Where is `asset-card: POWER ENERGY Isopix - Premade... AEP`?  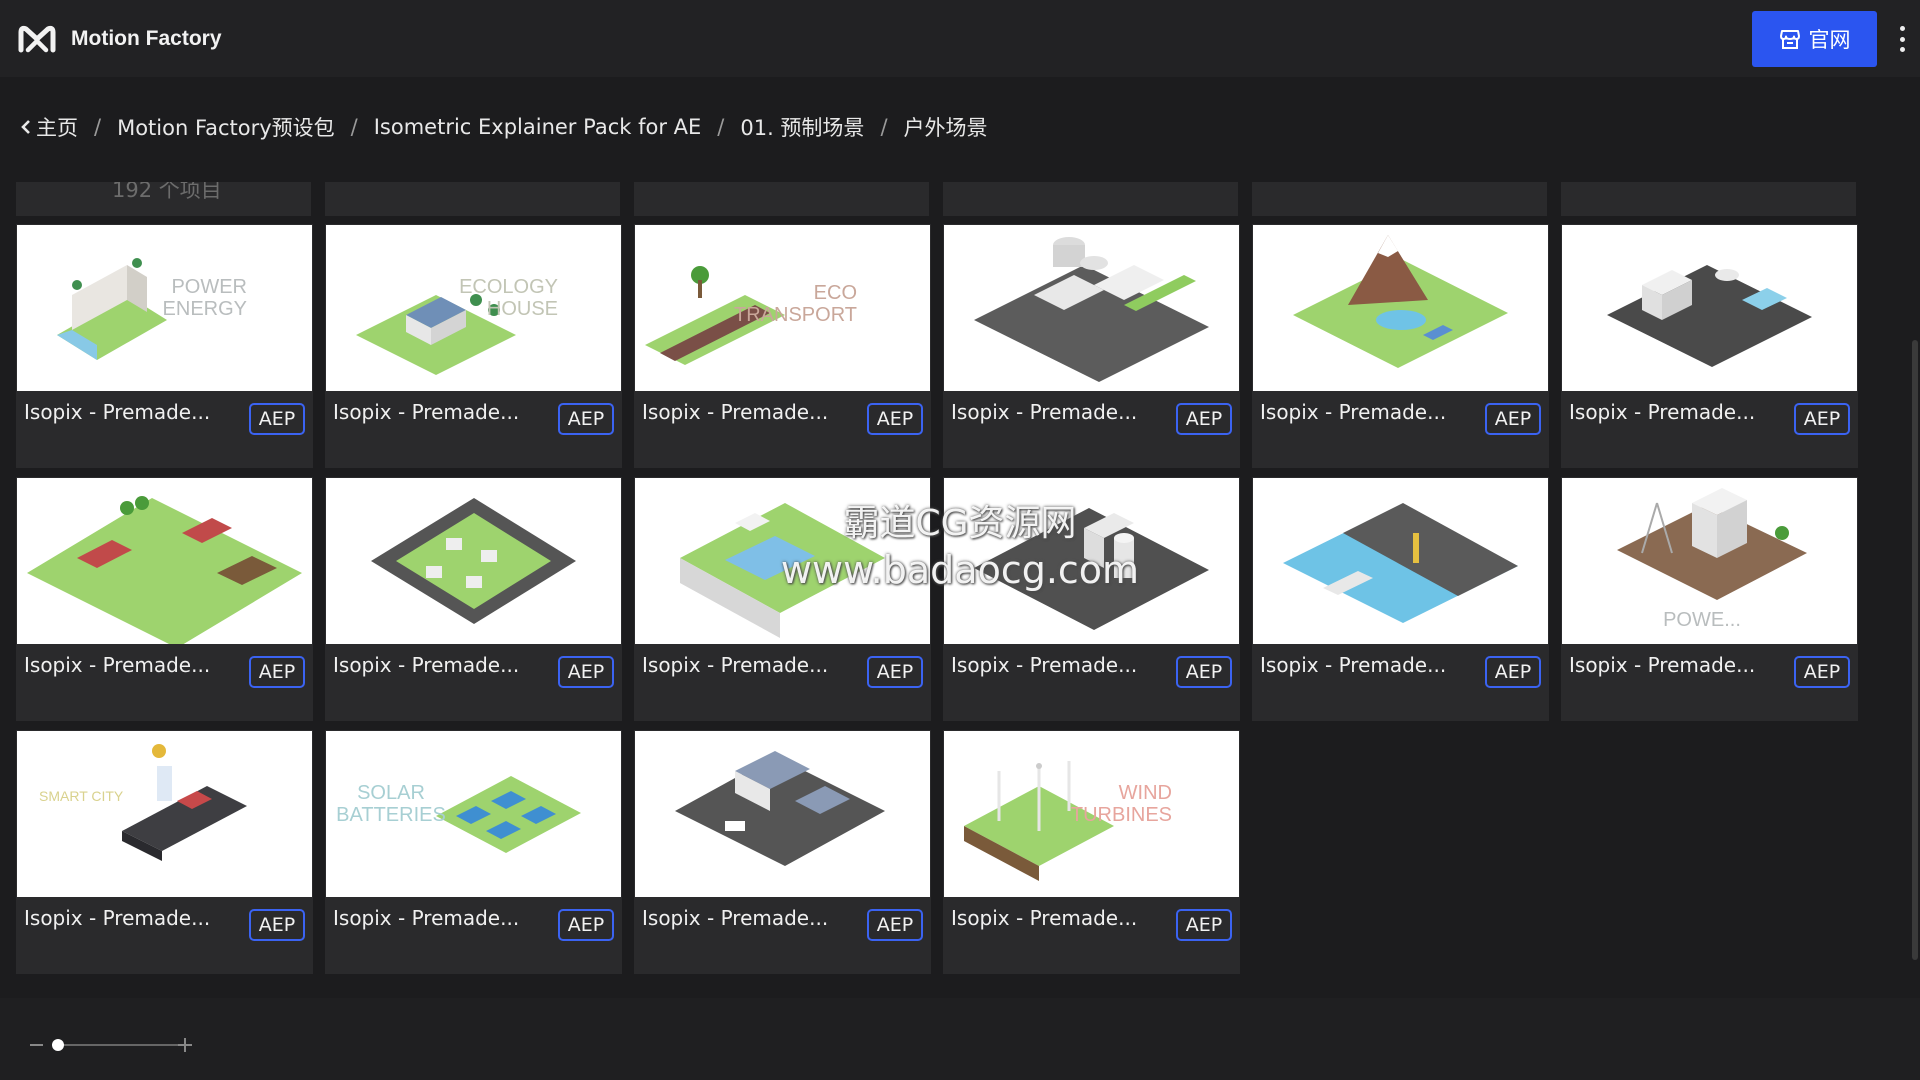 asset-card: POWER ENERGY Isopix - Premade... AEP is located at coordinates (164, 346).